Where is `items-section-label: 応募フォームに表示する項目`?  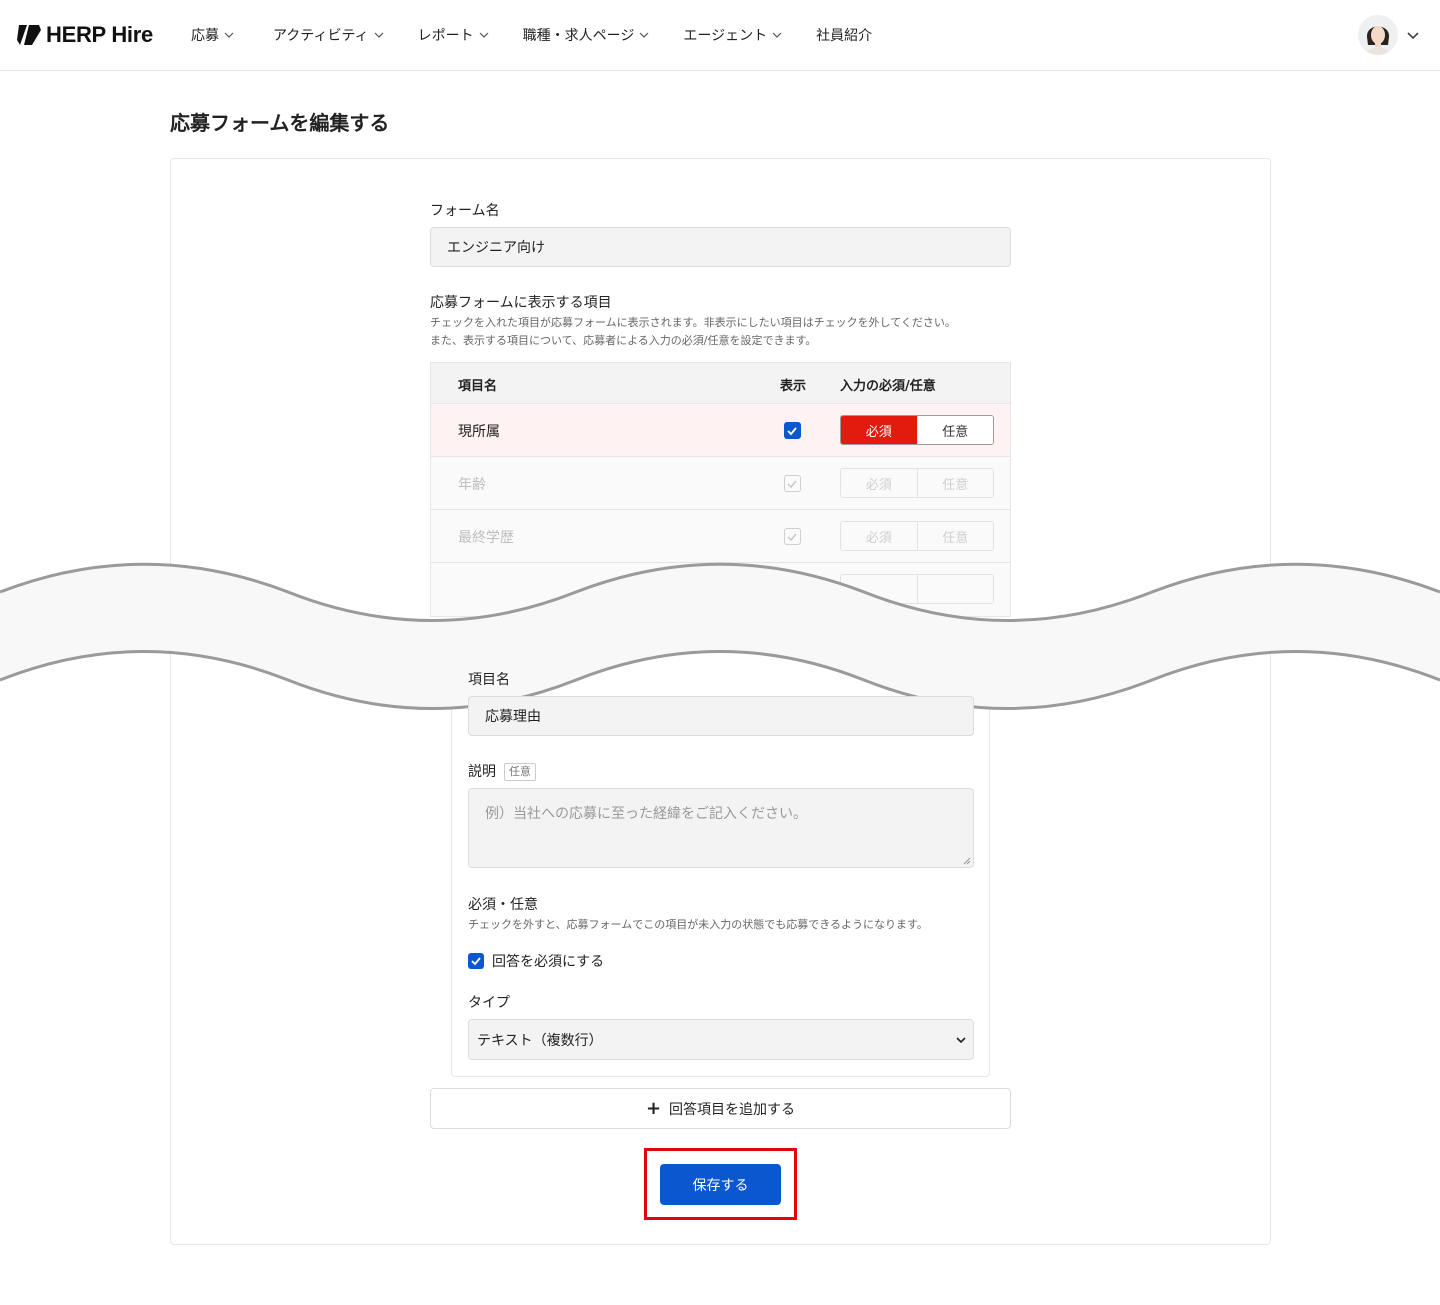 items-section-label: 応募フォームに表示する項目 is located at coordinates (521, 303).